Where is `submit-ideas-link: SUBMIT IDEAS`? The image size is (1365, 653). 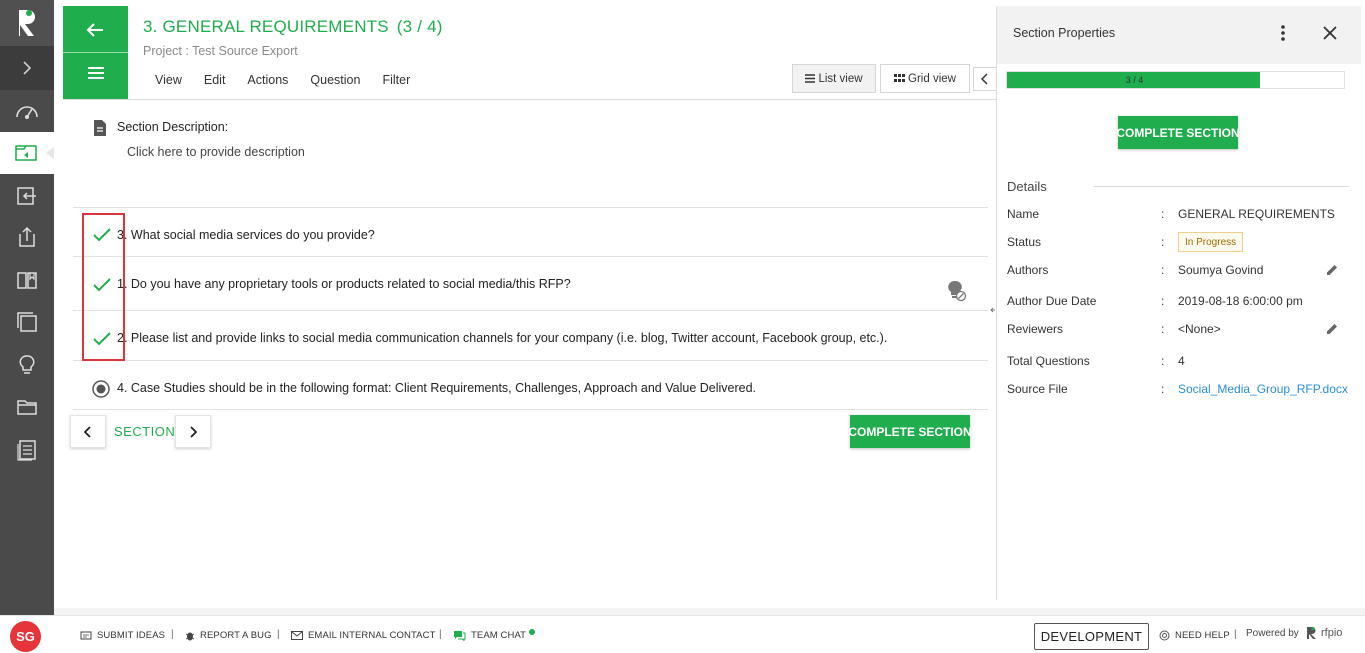
submit-ideas-link: SUBMIT IDEAS is located at coordinates (122, 635).